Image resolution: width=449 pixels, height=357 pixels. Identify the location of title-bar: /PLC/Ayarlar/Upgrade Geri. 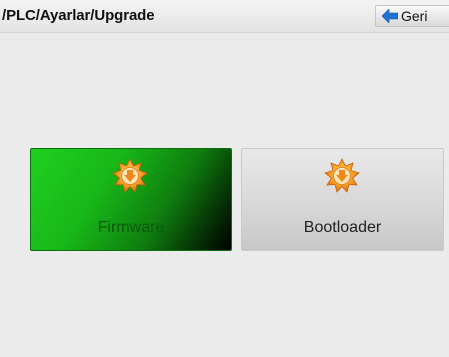
(224, 16).